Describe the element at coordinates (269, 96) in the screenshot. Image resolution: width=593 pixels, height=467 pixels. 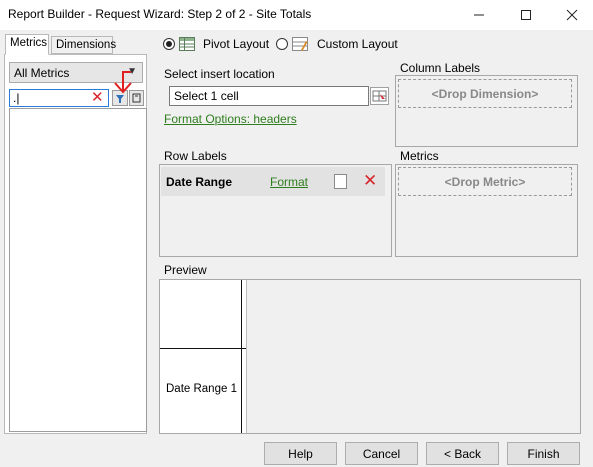
I see `insert-location-input: Select 1 cell` at that location.